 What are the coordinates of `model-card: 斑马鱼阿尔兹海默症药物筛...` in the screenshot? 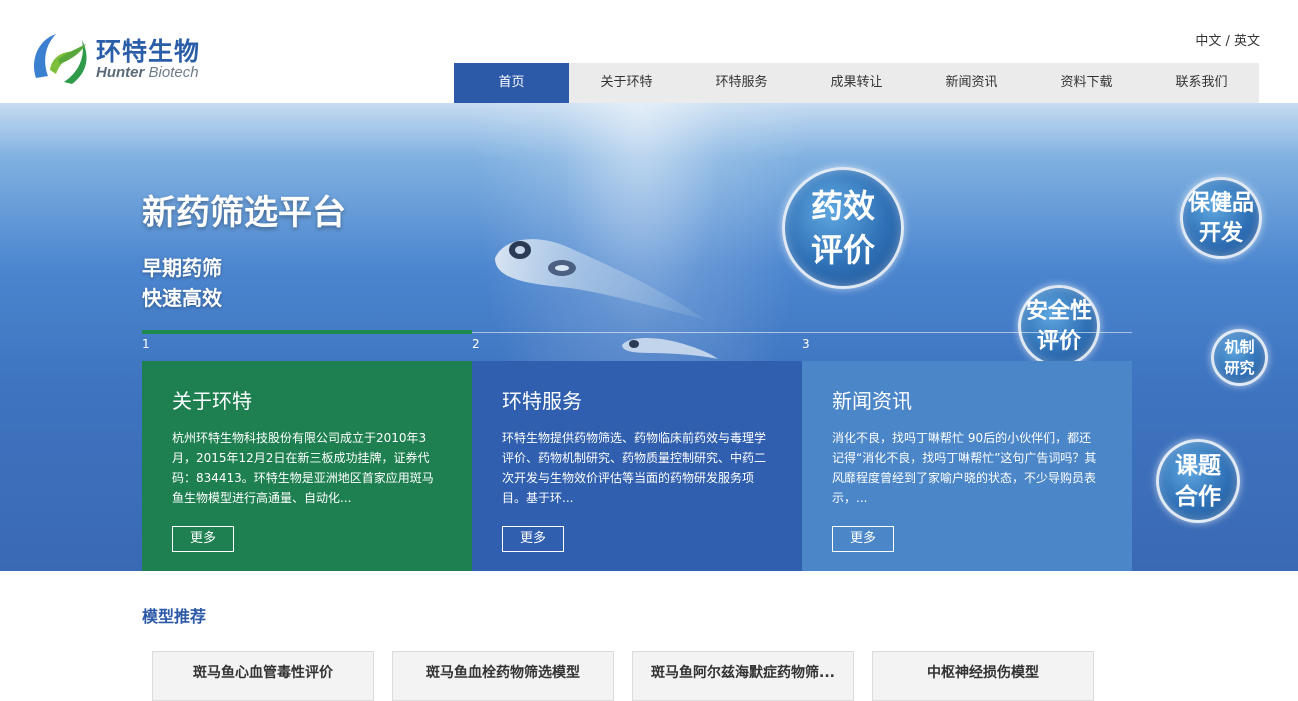 It's located at (743, 676).